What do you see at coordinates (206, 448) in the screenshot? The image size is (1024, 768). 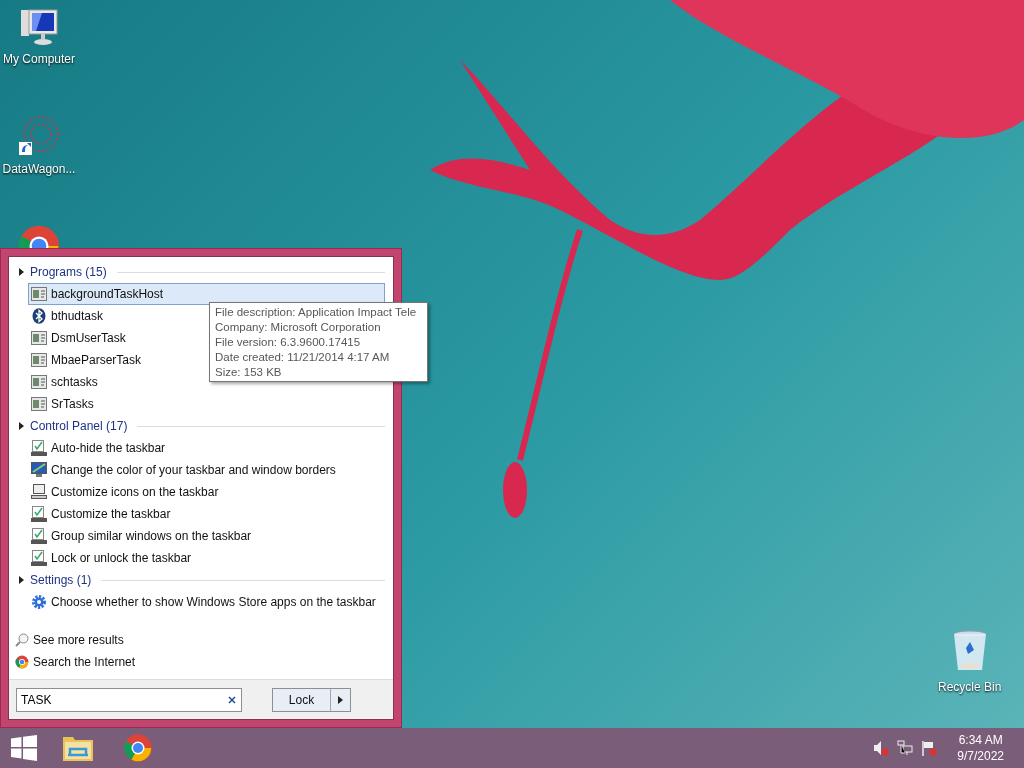 I see `search-result-item: Auto-hide the taskbar` at bounding box center [206, 448].